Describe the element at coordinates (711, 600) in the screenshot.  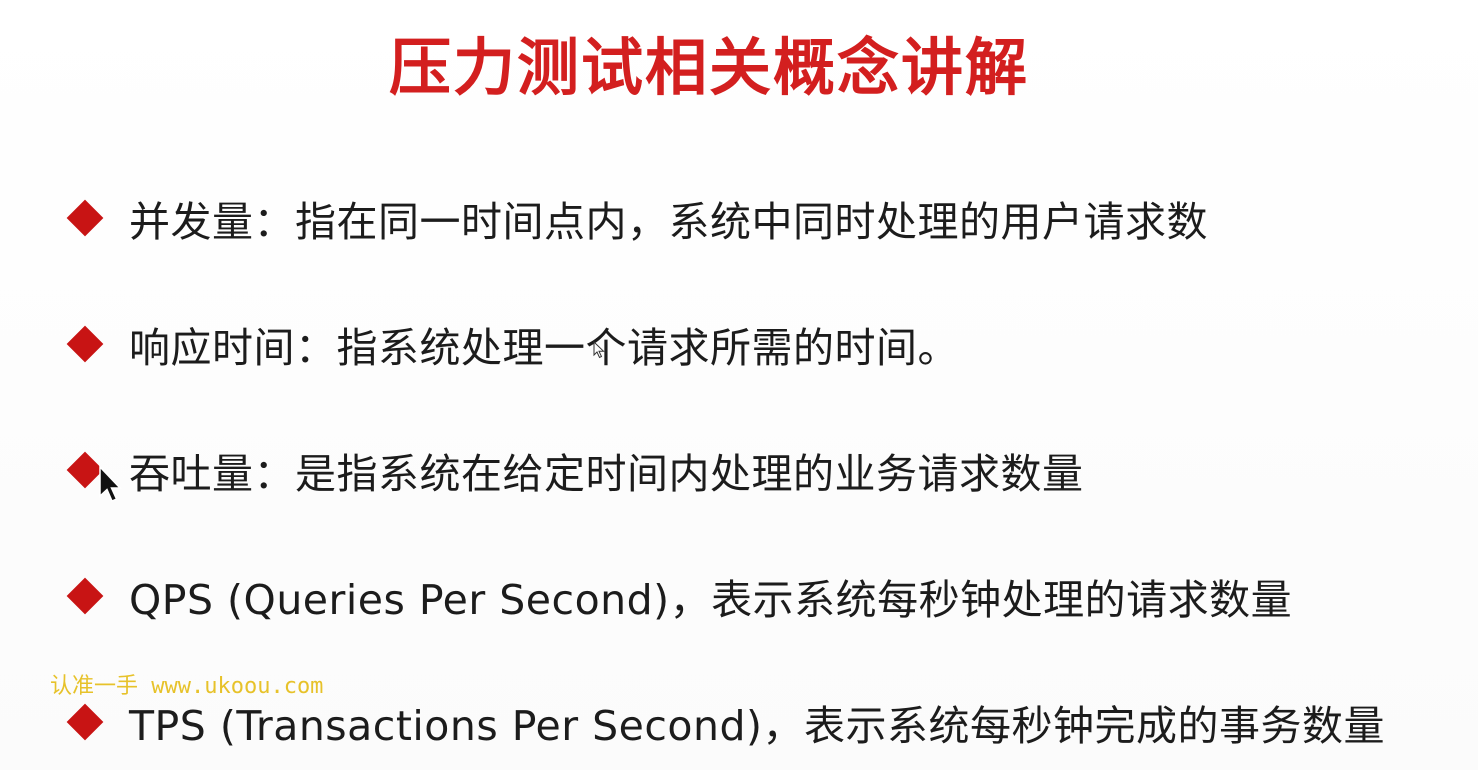
I see `bullet-text: QPS (Queries Per Second)，表示系统每秒钟处理的请求数量` at that location.